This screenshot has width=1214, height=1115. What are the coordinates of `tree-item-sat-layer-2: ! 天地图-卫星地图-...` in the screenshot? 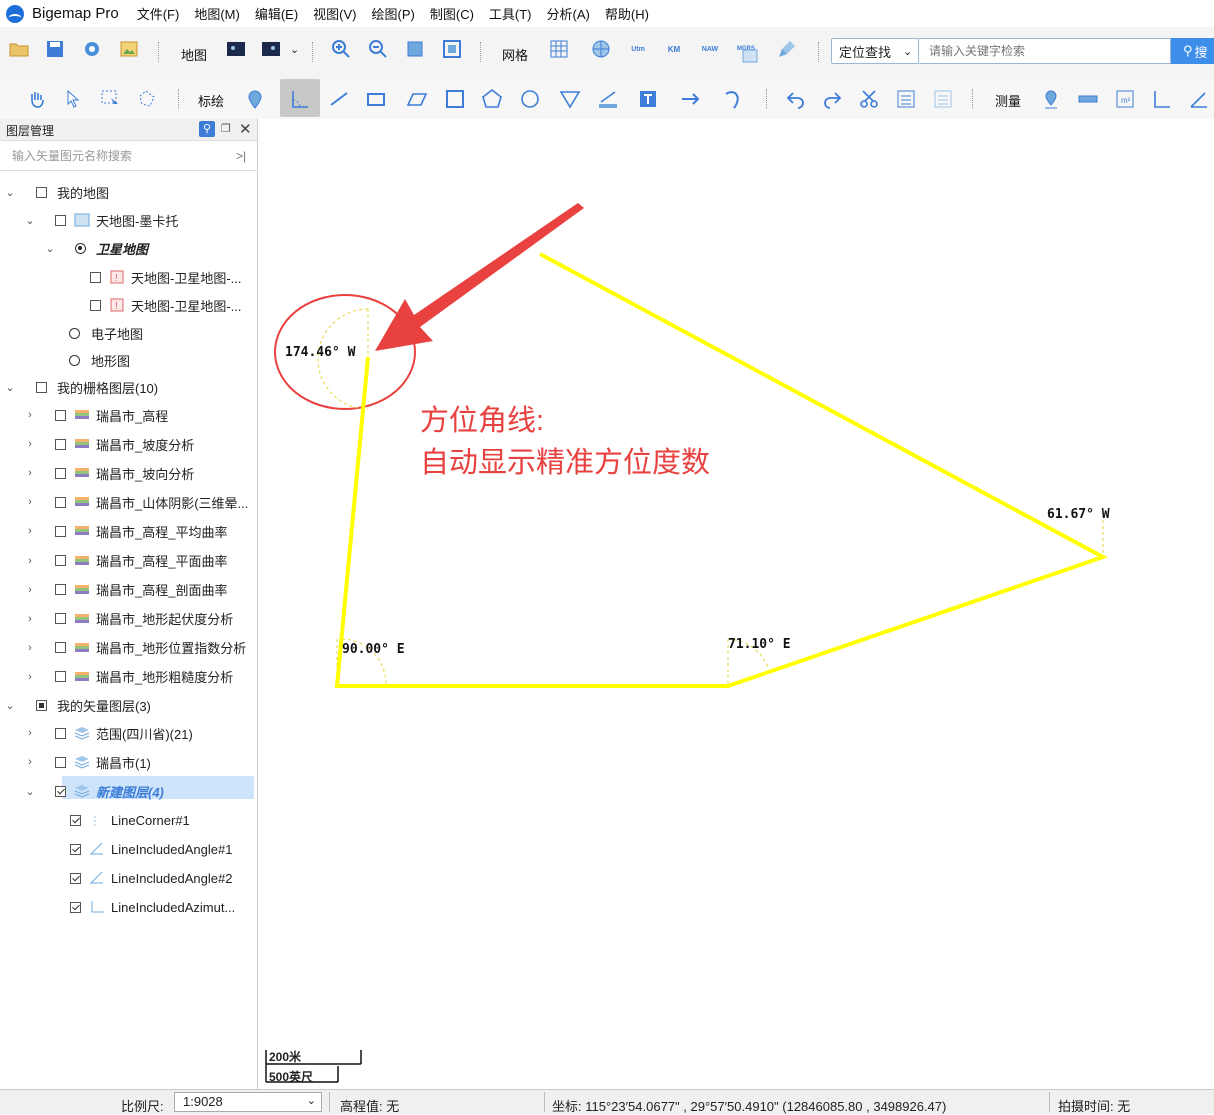 It's located at (166, 305).